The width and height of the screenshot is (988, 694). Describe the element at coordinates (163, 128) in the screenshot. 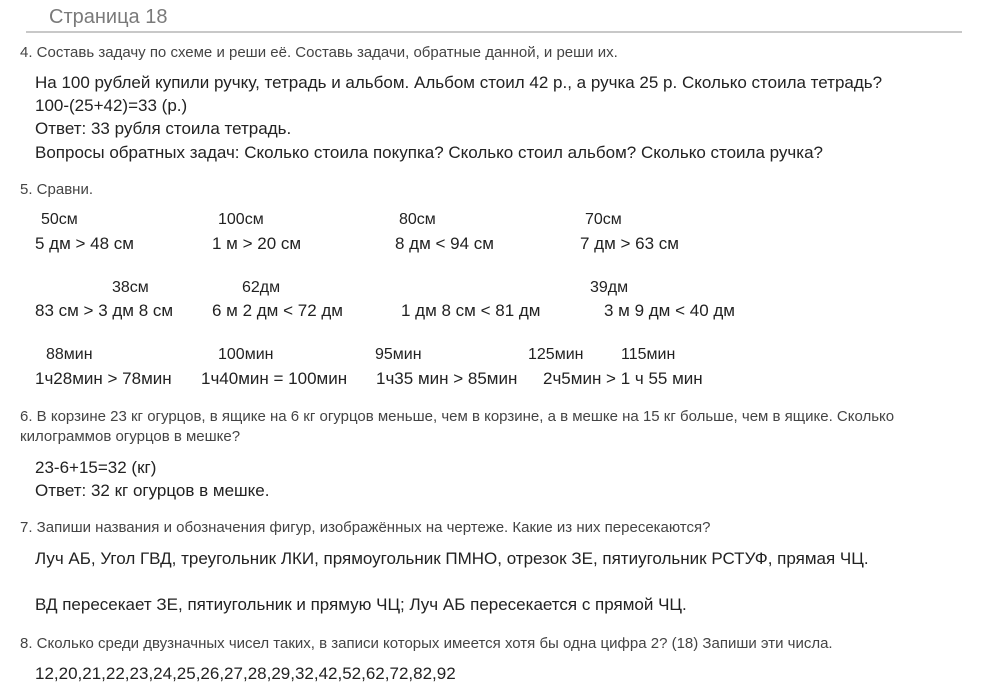

I see `task4-answer: Ответ: 33 рубля стоила тетрадь.` at that location.